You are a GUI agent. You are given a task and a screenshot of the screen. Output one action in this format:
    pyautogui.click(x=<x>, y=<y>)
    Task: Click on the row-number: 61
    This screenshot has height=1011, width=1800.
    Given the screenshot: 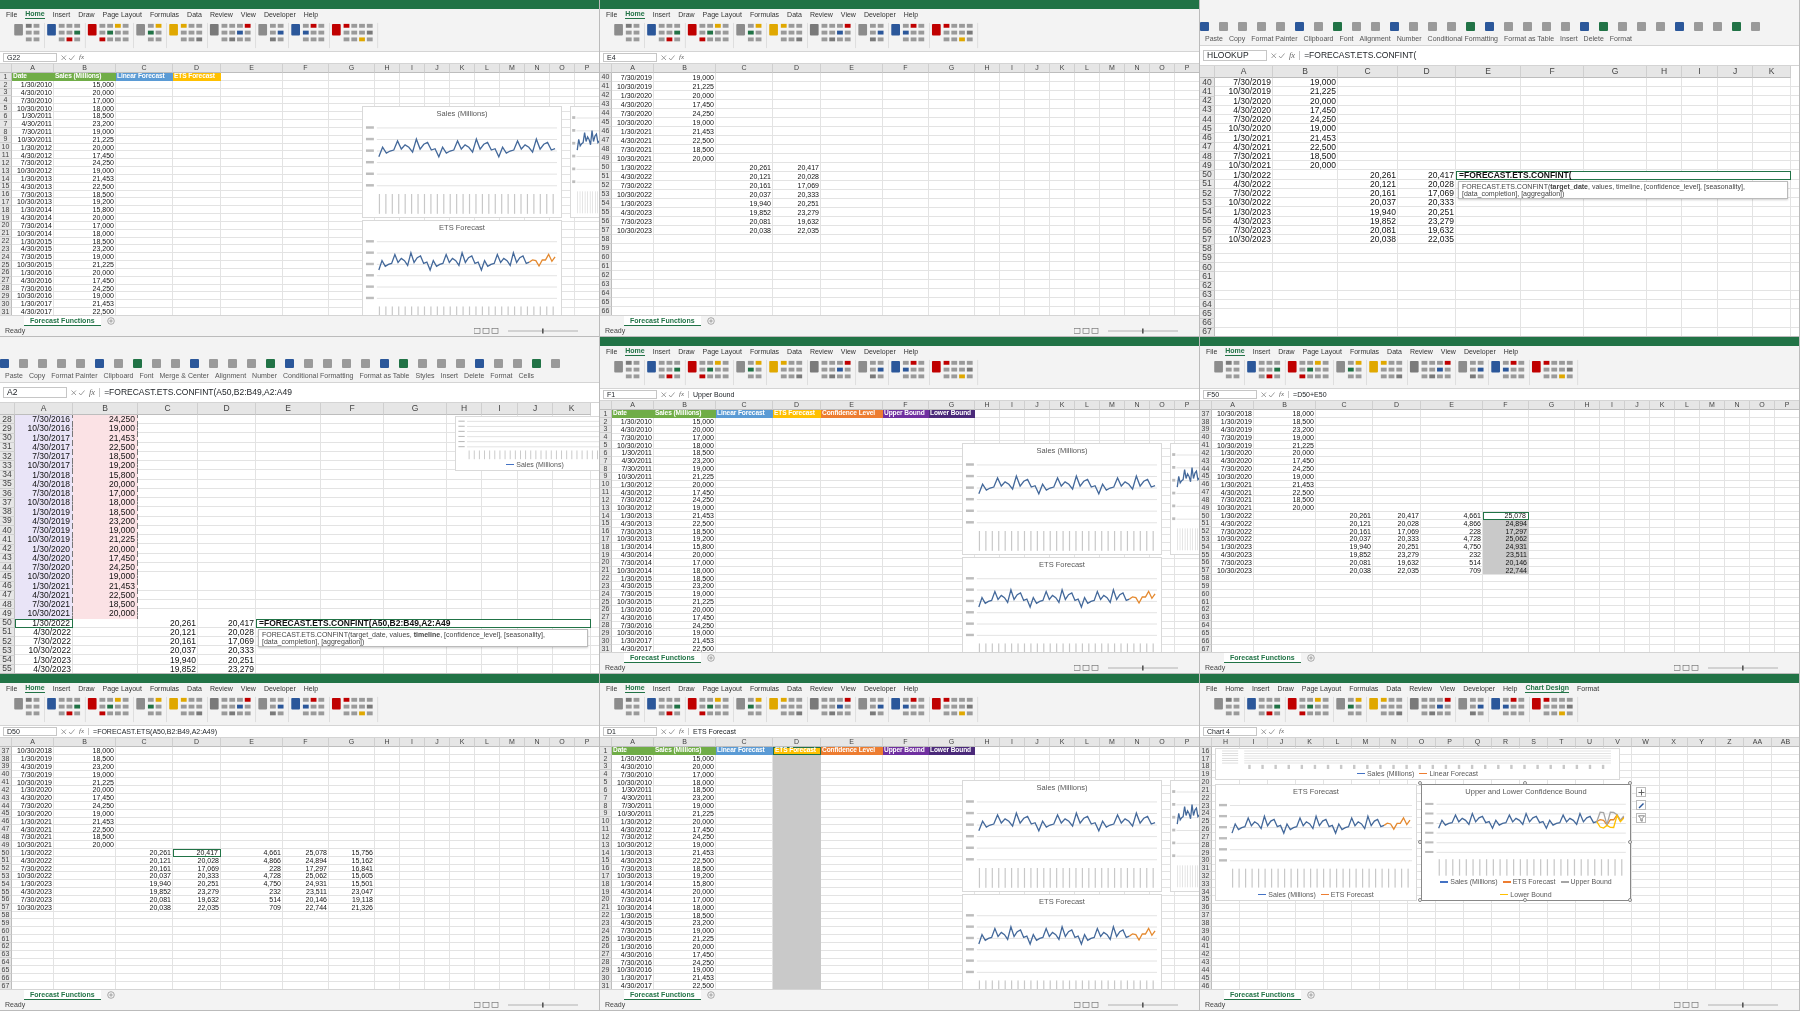 What is the action you would take?
    pyautogui.click(x=1207, y=277)
    